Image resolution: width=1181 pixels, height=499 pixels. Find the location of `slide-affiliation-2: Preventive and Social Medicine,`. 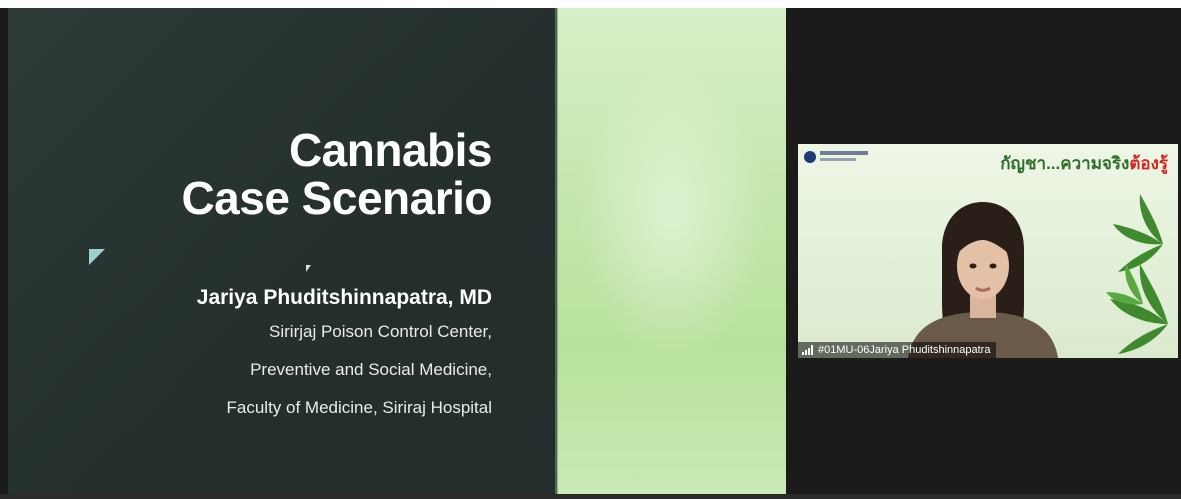

slide-affiliation-2: Preventive and Social Medicine, is located at coordinates (371, 369).